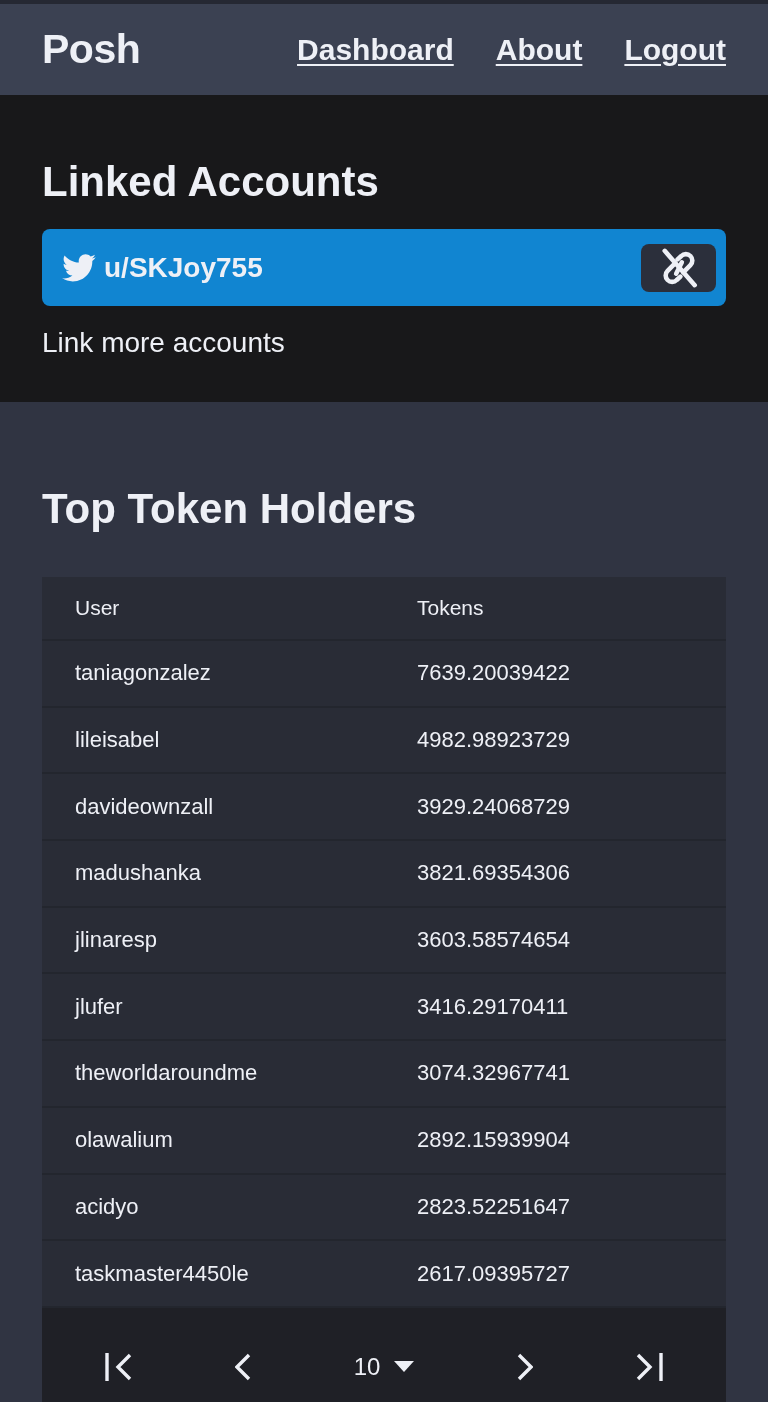 Image resolution: width=768 pixels, height=1402 pixels. Describe the element at coordinates (539, 49) in the screenshot. I see `nav-link: About` at that location.